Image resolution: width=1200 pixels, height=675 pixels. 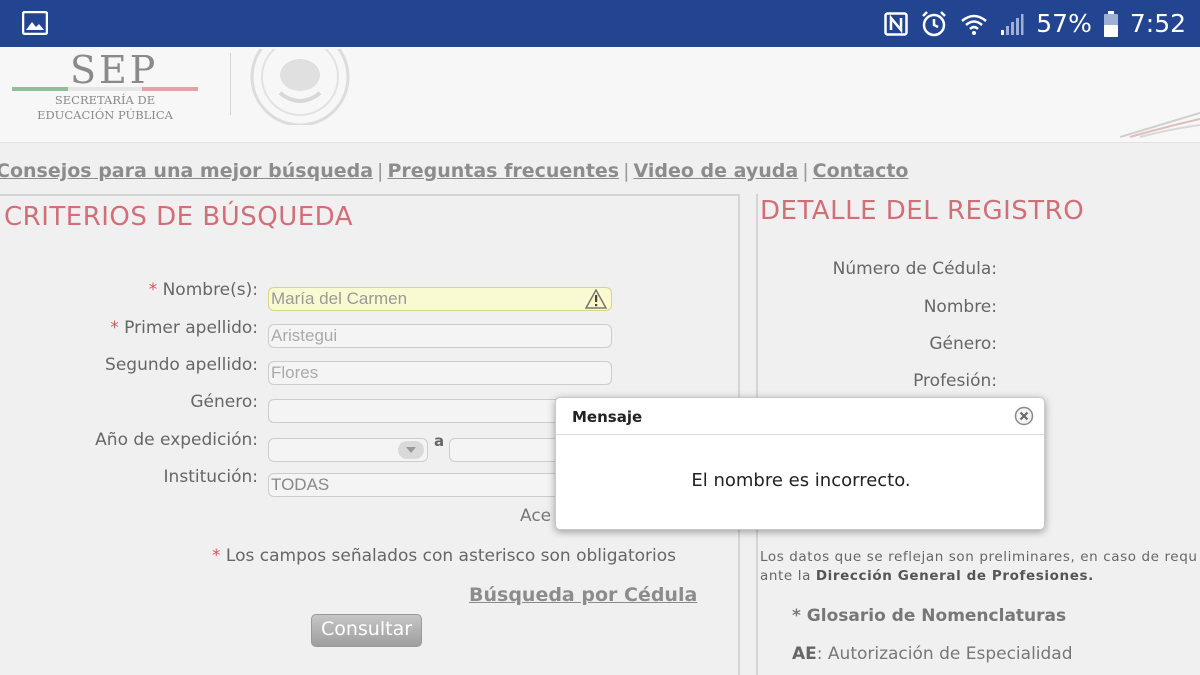 I want to click on institucion-label: Institución:, so click(x=210, y=477).